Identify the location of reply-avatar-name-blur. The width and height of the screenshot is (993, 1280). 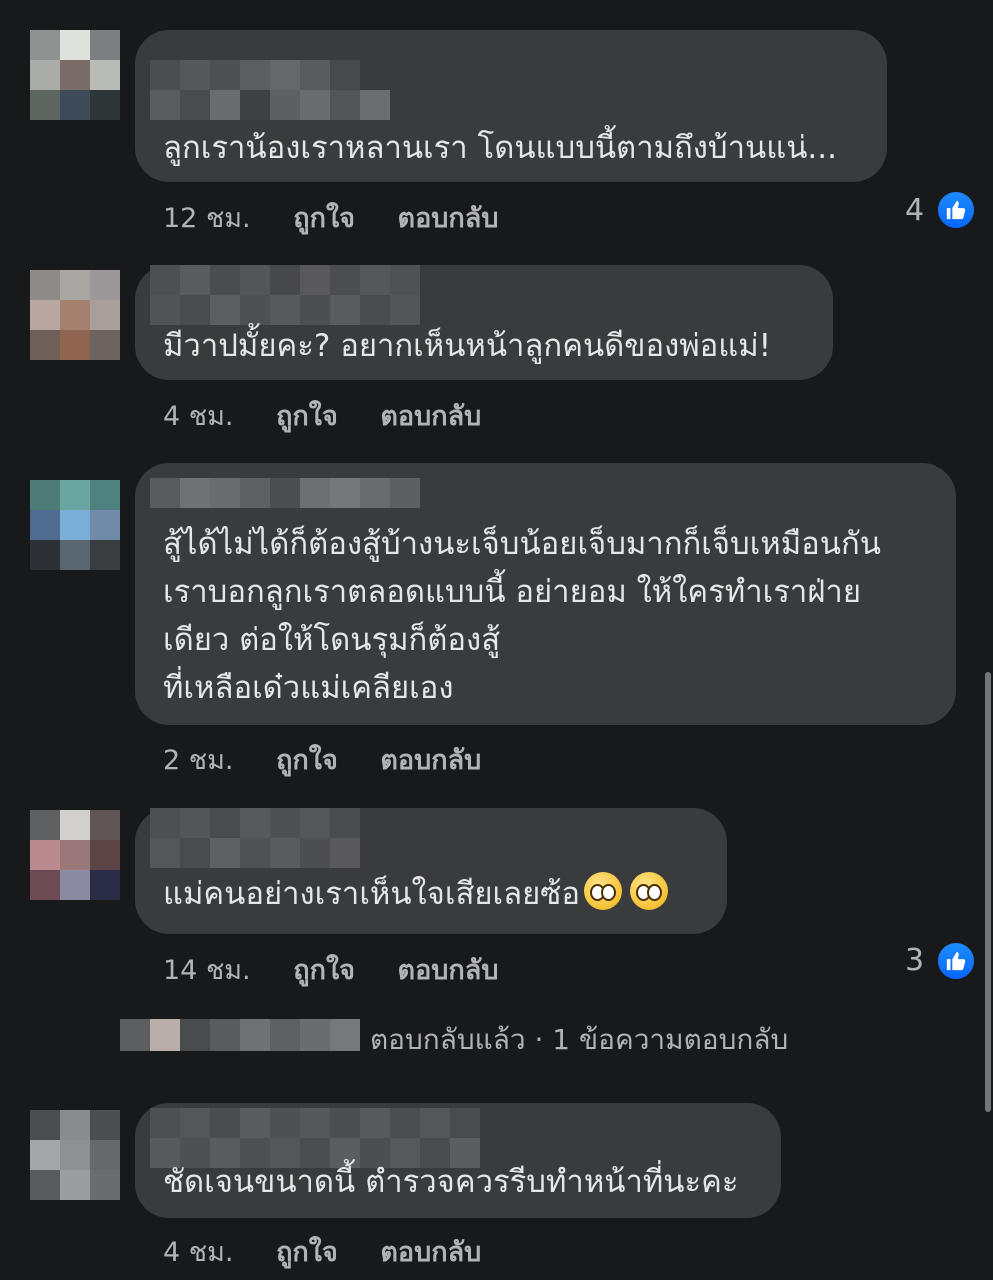
(240, 1035).